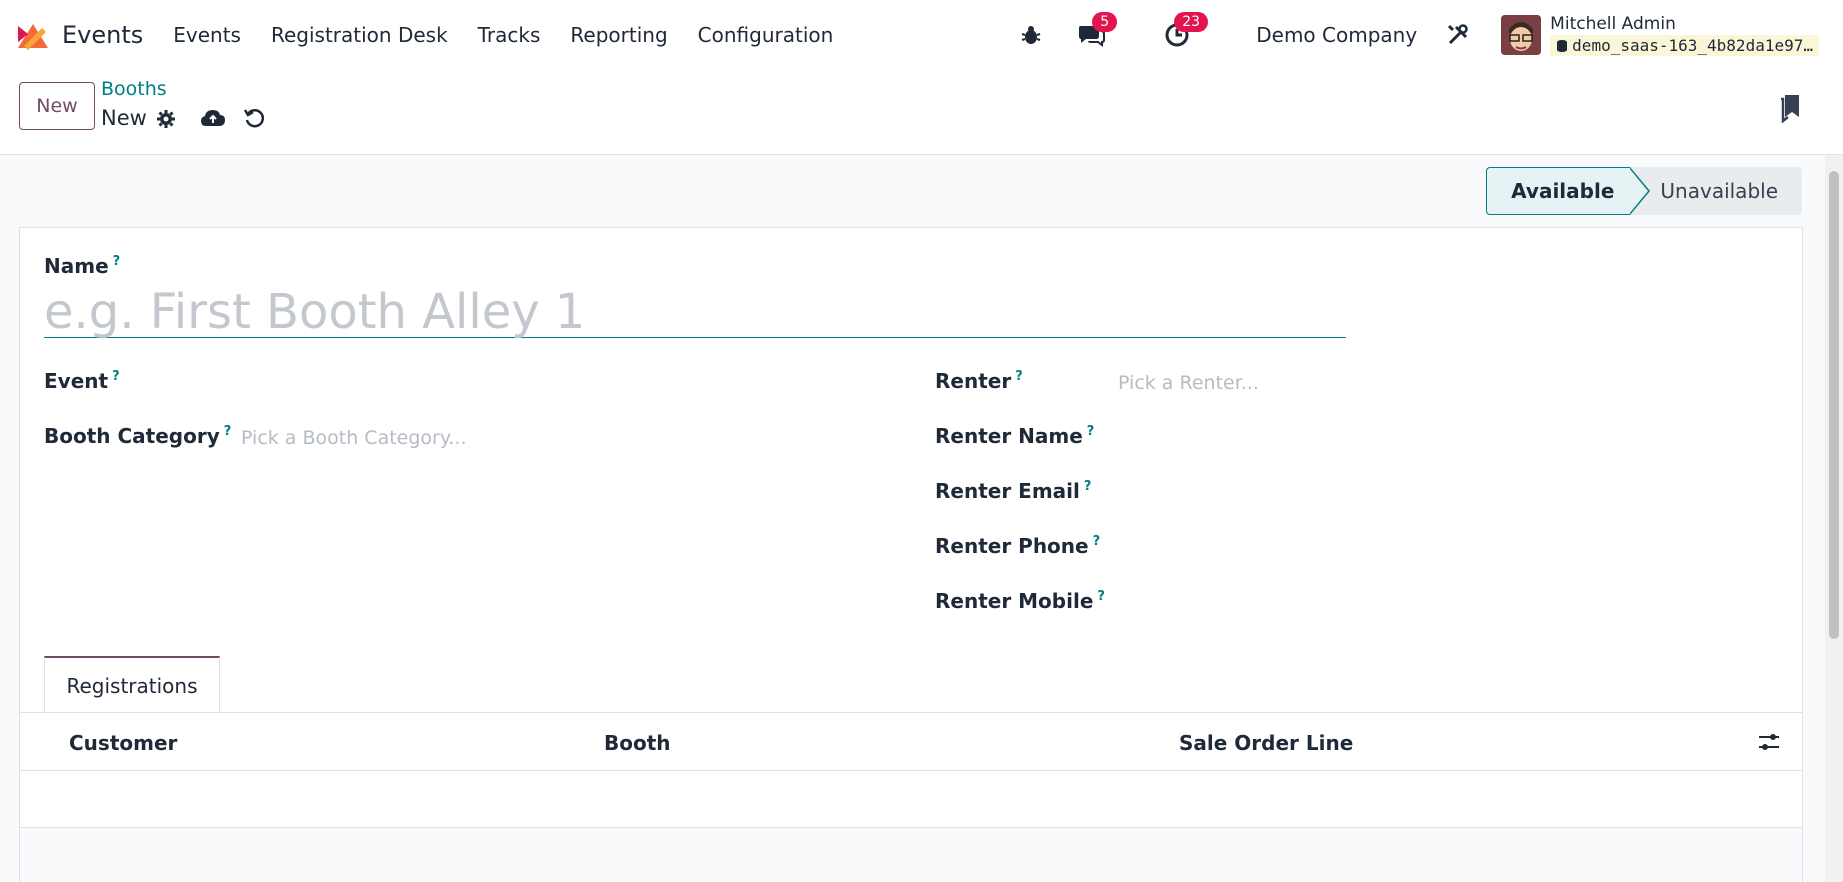 This screenshot has height=882, width=1843. What do you see at coordinates (1091, 431) in the screenshot?
I see `renter-name-help: ?` at bounding box center [1091, 431].